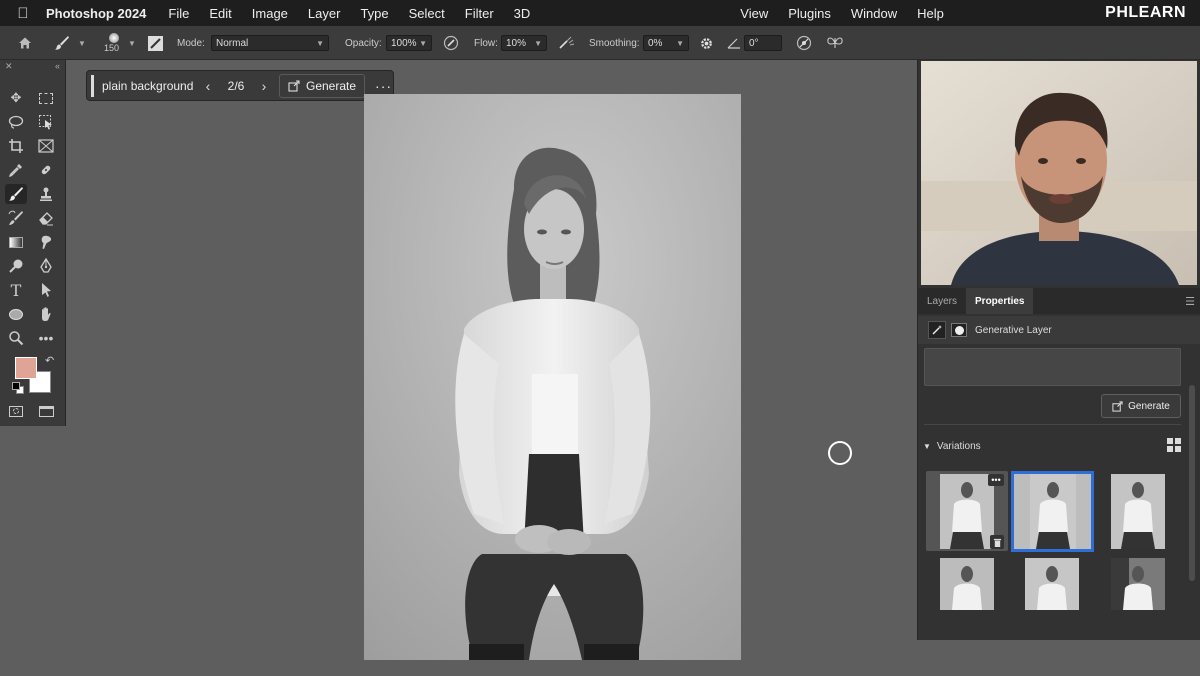 This screenshot has width=1200, height=676. Describe the element at coordinates (220, 13) in the screenshot. I see `menu-edit: Edit` at that location.